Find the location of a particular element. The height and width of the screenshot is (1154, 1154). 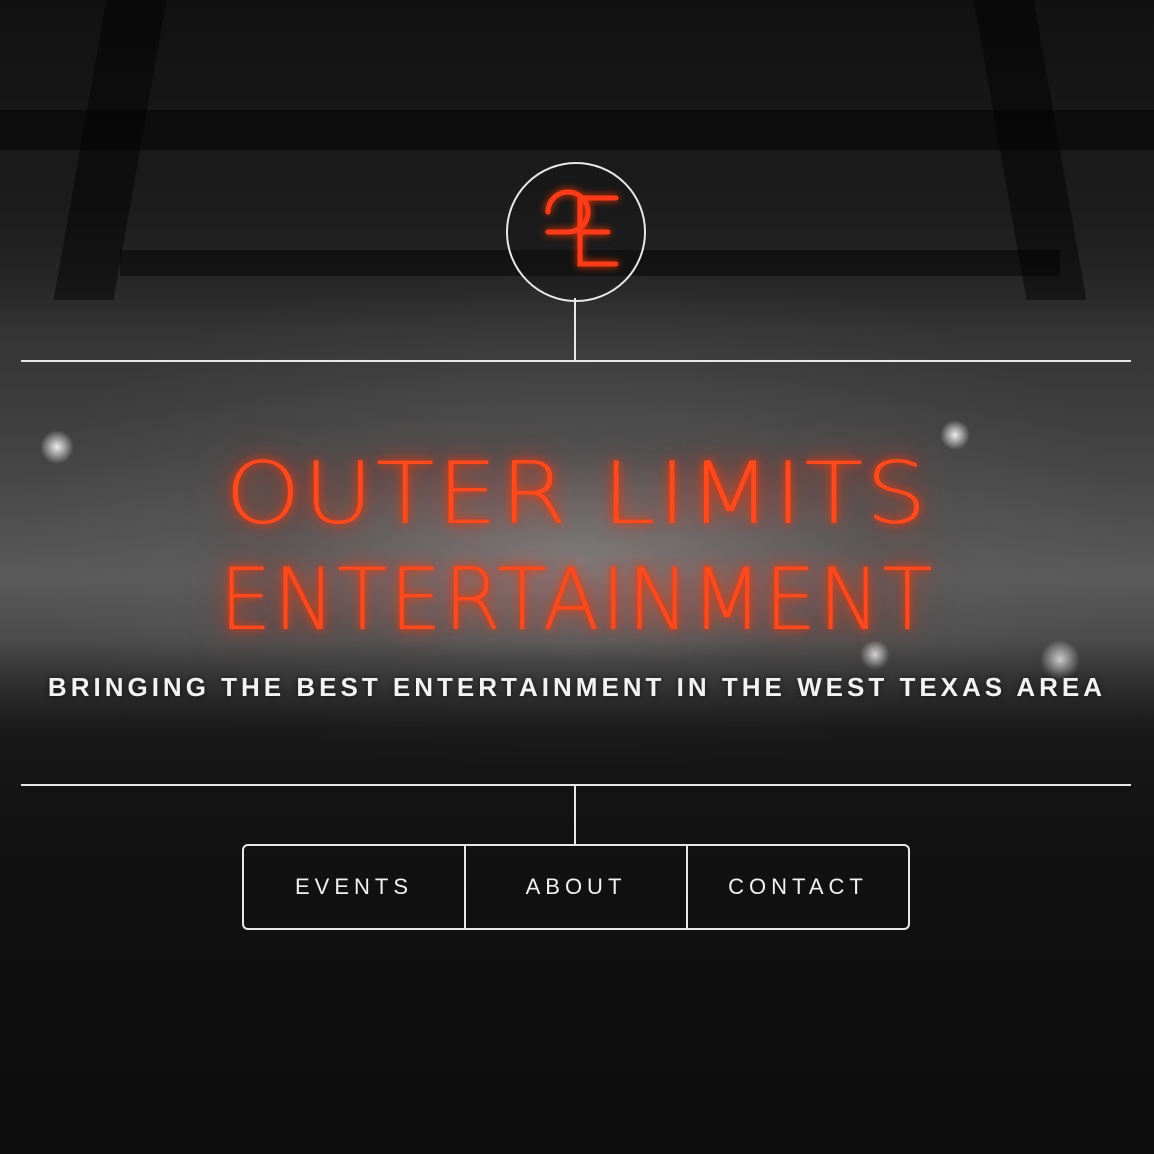

nav-events: EVENTS is located at coordinates (354, 887).